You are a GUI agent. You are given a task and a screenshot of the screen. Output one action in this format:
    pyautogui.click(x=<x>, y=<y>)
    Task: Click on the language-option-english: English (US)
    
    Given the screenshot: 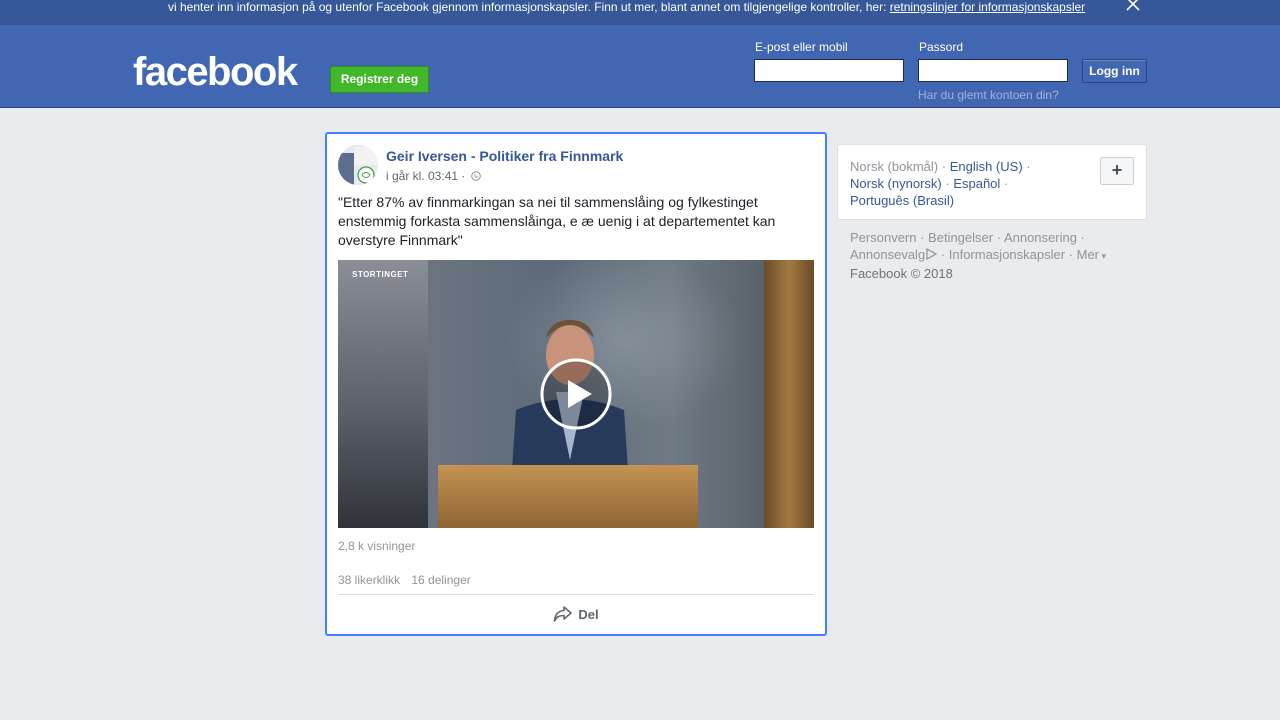 What is the action you would take?
    pyautogui.click(x=986, y=166)
    